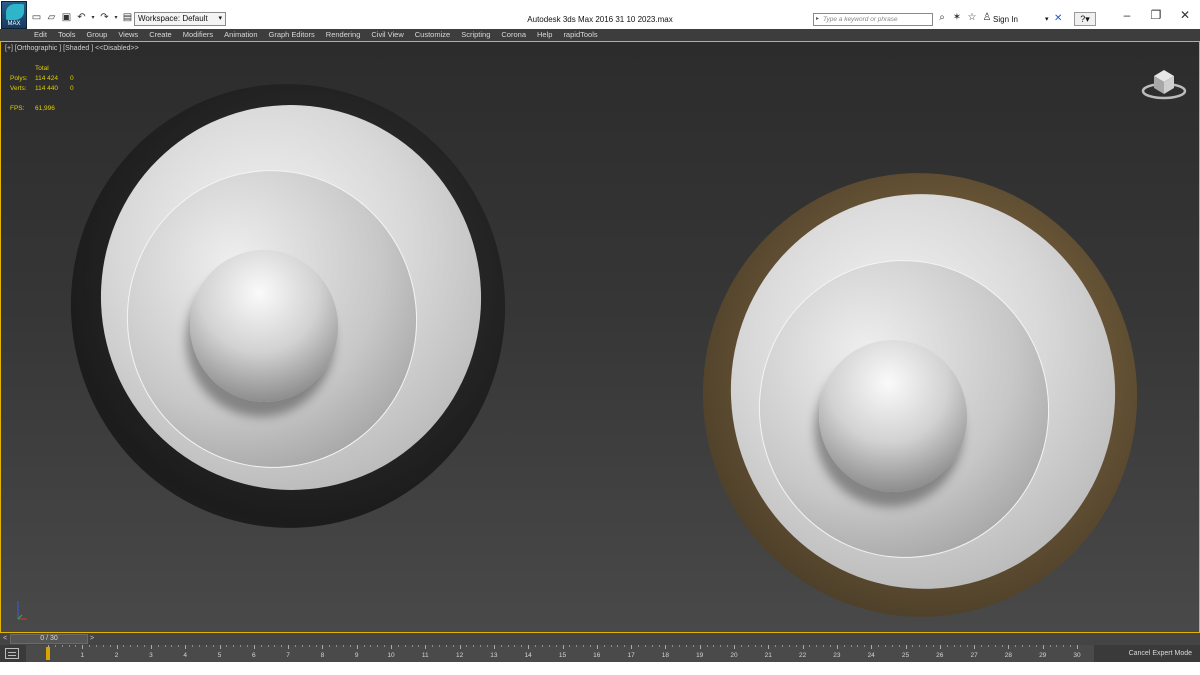  What do you see at coordinates (48, 653) in the screenshot?
I see `current-frame-marker` at bounding box center [48, 653].